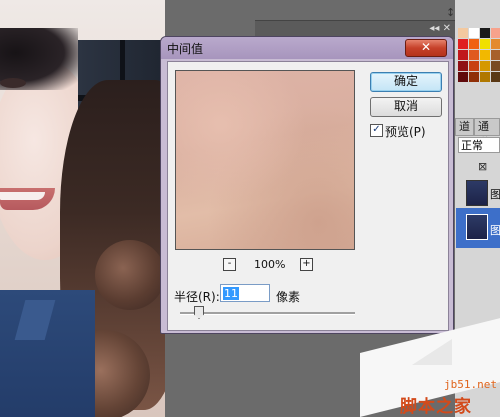  I want to click on watermark-fold-shape, so click(432, 352).